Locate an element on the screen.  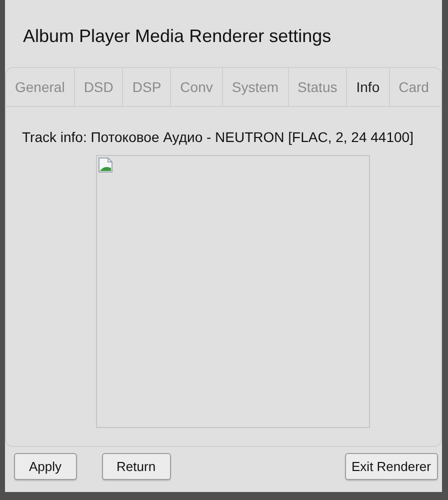
tab: System is located at coordinates (255, 87).